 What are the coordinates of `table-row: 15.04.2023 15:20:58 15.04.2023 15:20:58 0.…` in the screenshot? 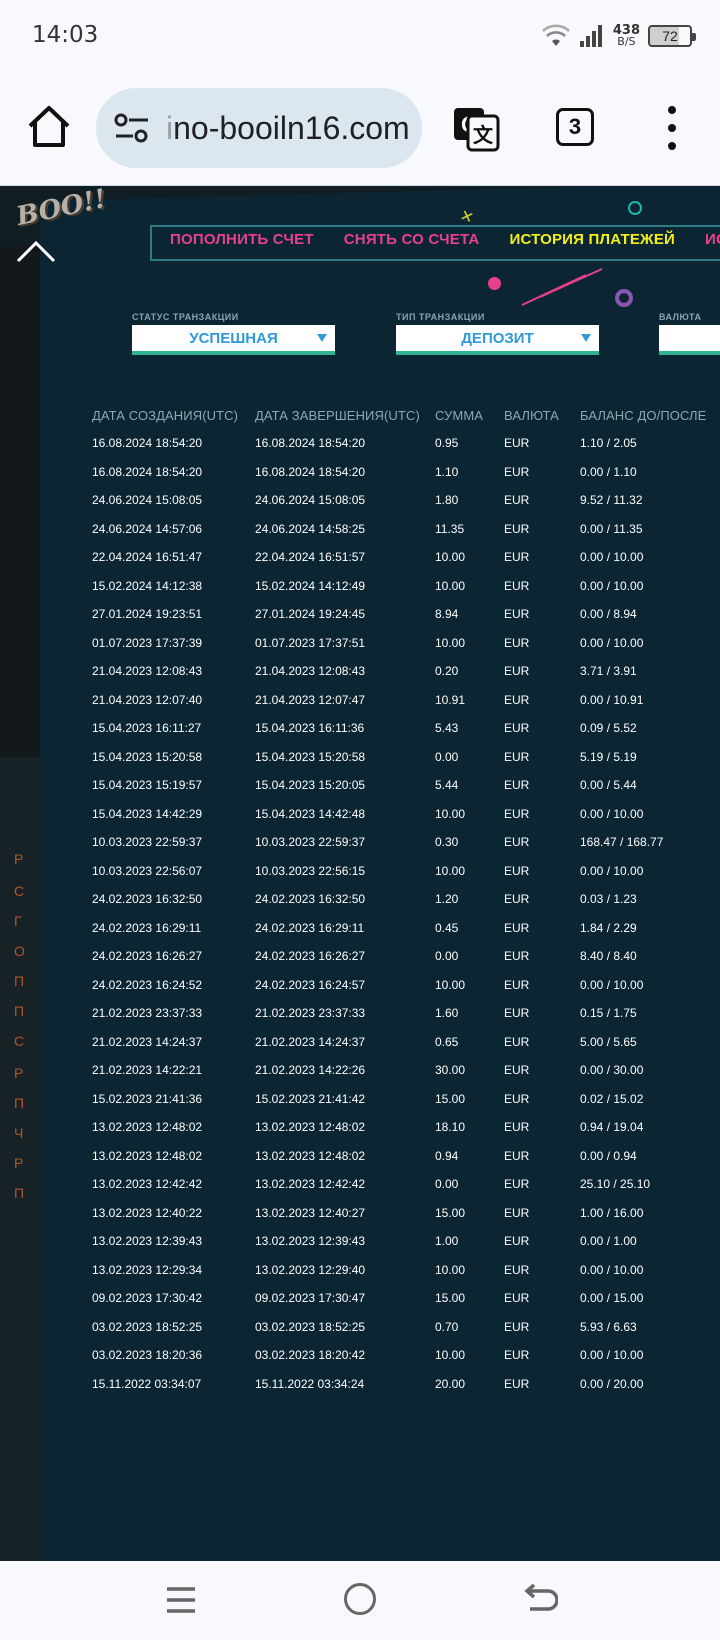 It's located at (406, 757).